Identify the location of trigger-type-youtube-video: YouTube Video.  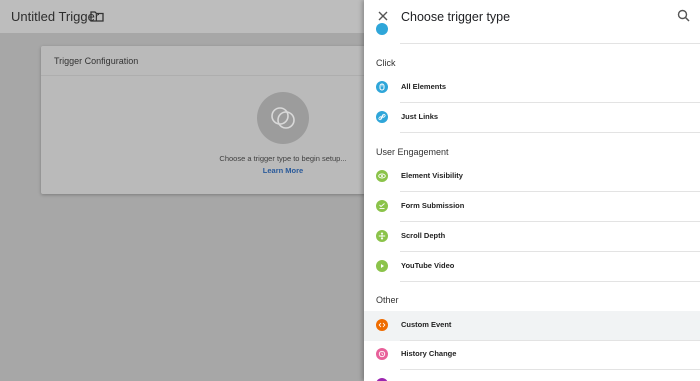
(538, 267).